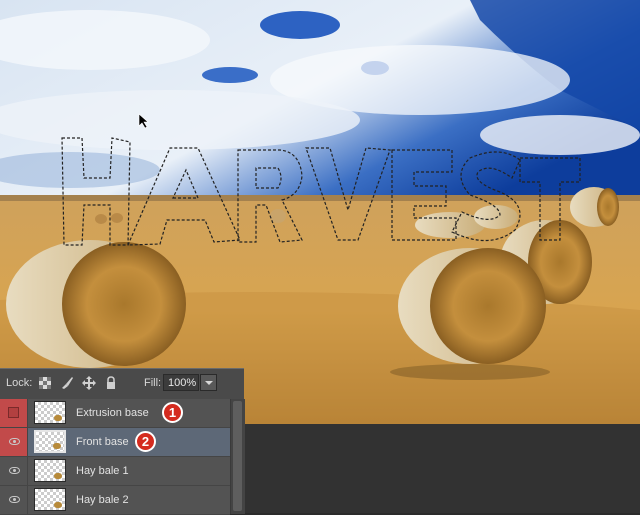 Image resolution: width=640 pixels, height=515 pixels. I want to click on layers-scrollbar, so click(237, 456).